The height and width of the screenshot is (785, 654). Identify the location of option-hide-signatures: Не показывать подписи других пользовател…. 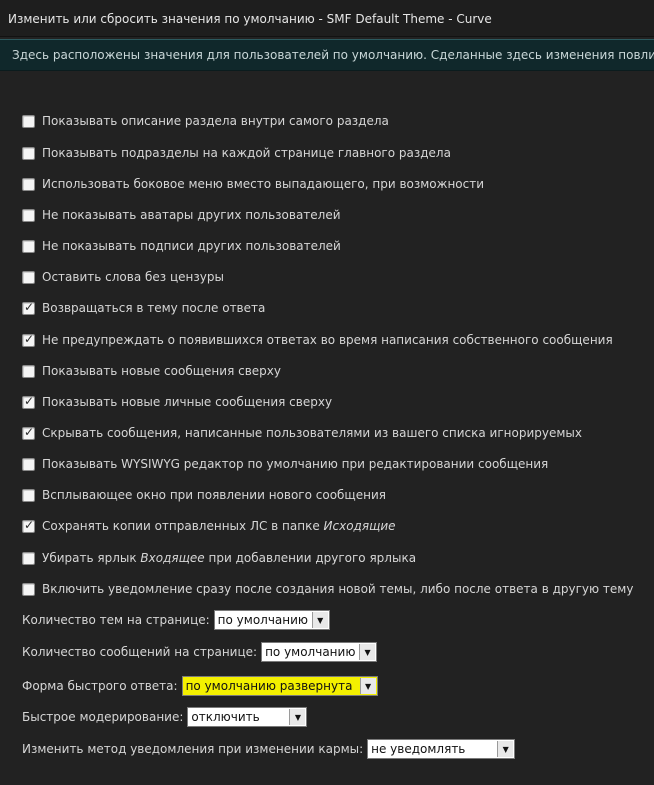
(181, 246).